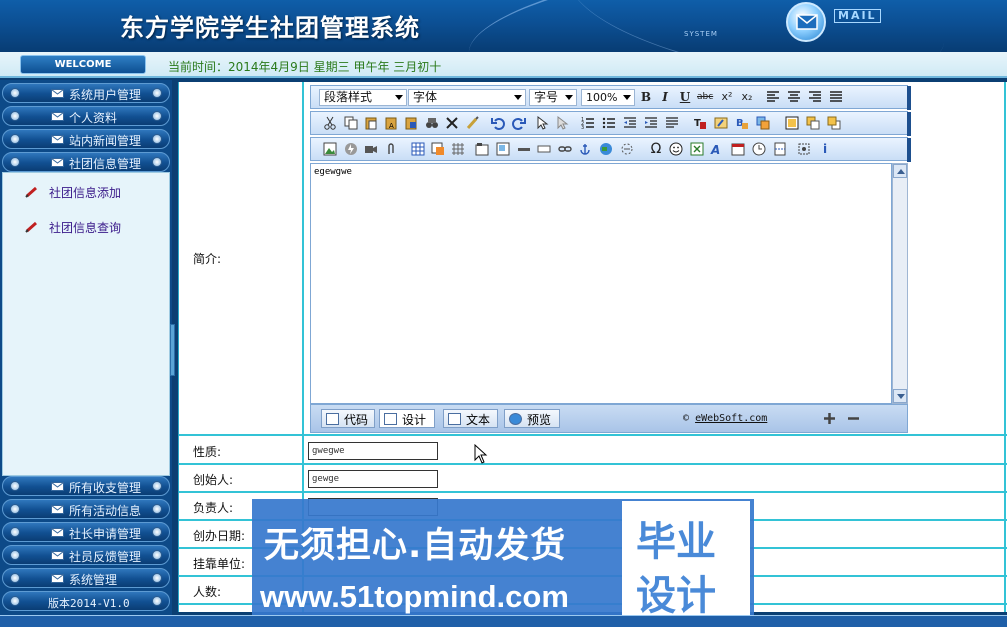 The image size is (1007, 627). What do you see at coordinates (806, 22) in the screenshot?
I see `mail-icon` at bounding box center [806, 22].